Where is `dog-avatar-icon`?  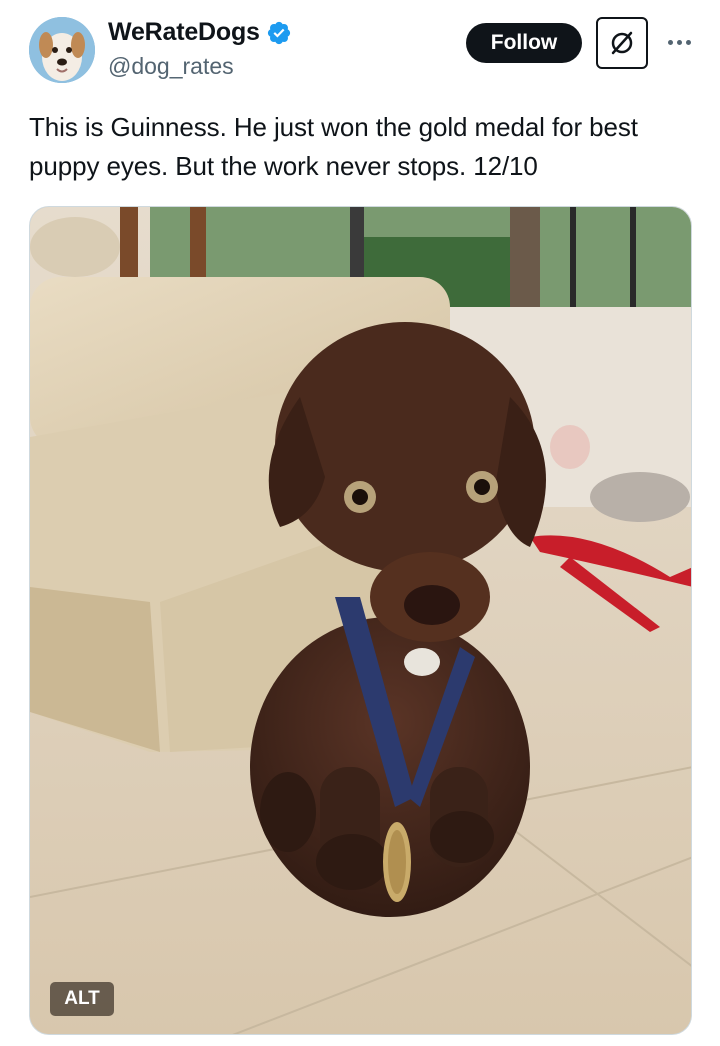
dog-avatar-icon is located at coordinates (62, 50).